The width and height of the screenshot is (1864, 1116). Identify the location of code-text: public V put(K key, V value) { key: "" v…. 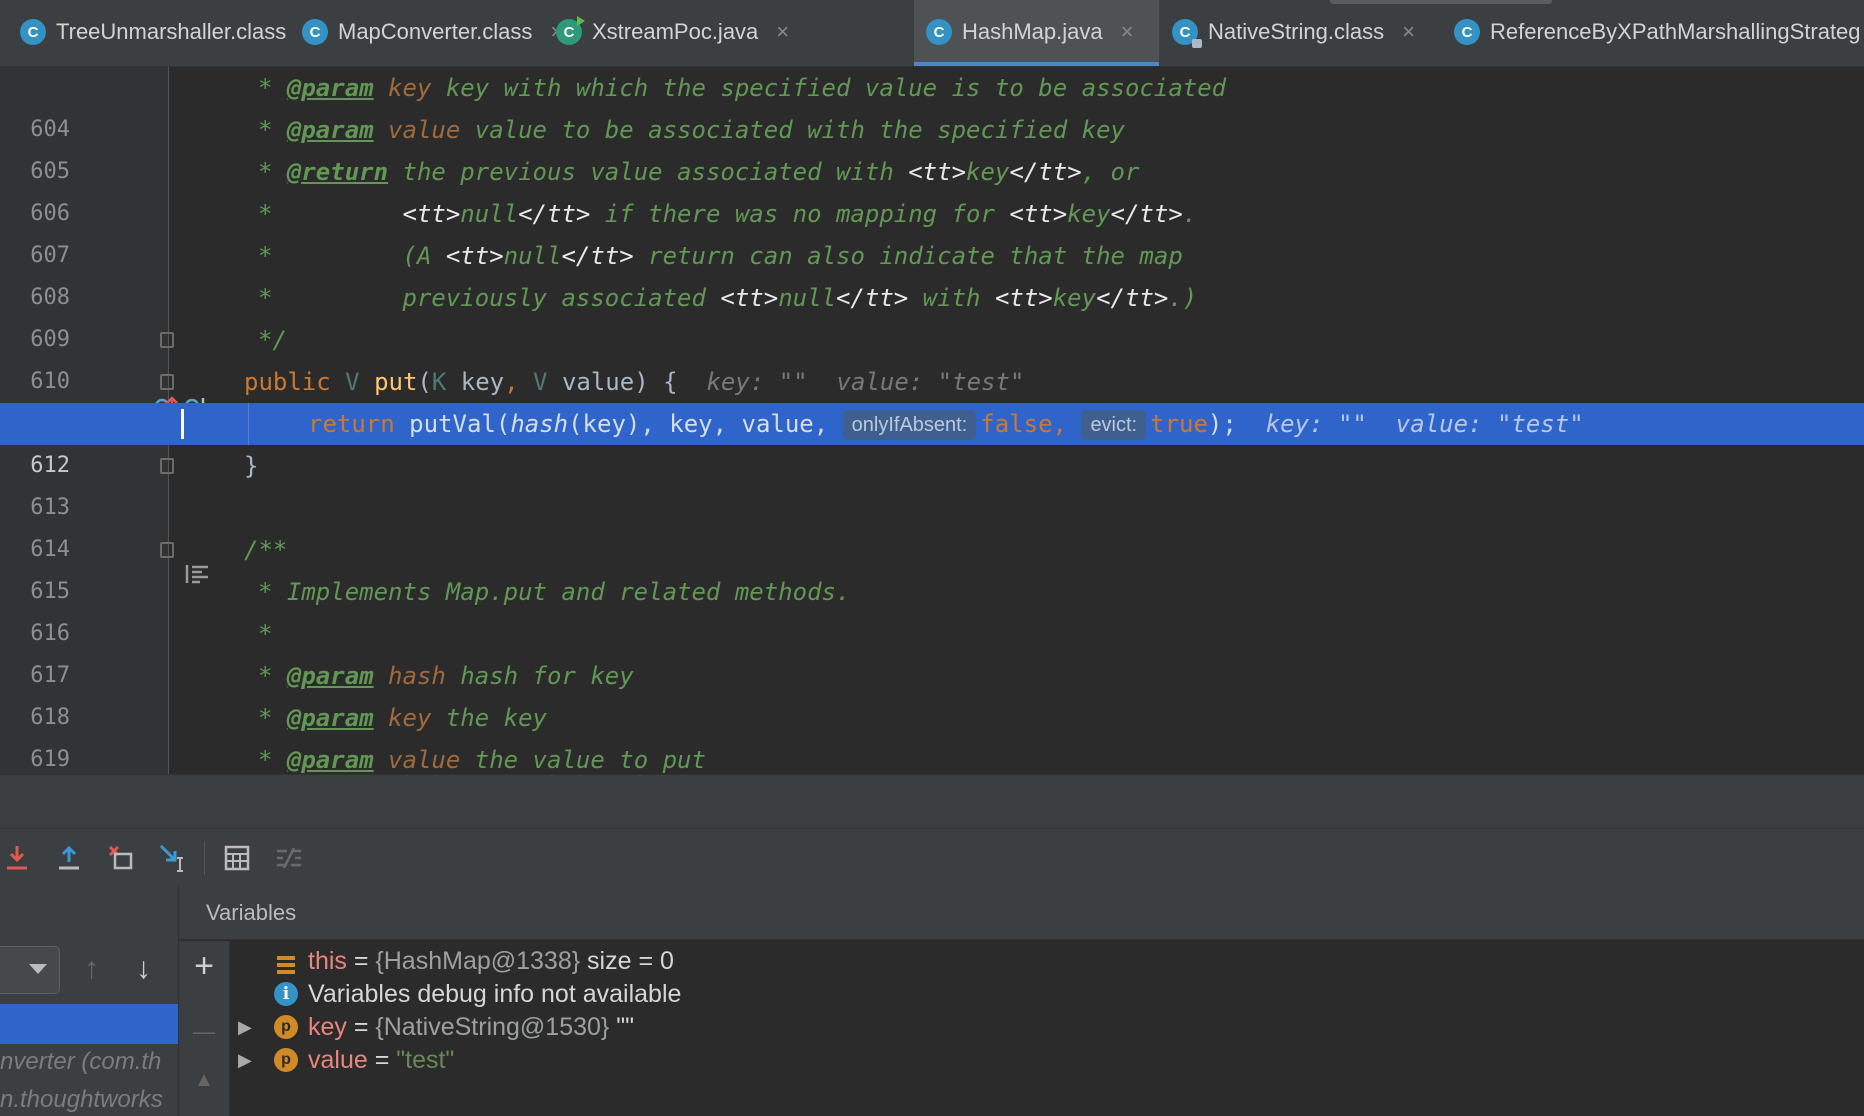
(634, 382).